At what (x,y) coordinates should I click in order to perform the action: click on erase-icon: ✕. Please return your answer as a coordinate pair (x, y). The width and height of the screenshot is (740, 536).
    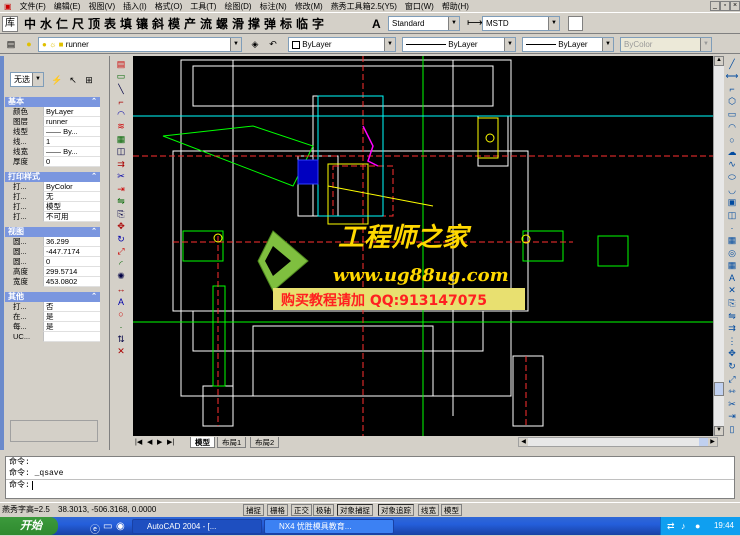
    Looking at the image, I should click on (121, 351).